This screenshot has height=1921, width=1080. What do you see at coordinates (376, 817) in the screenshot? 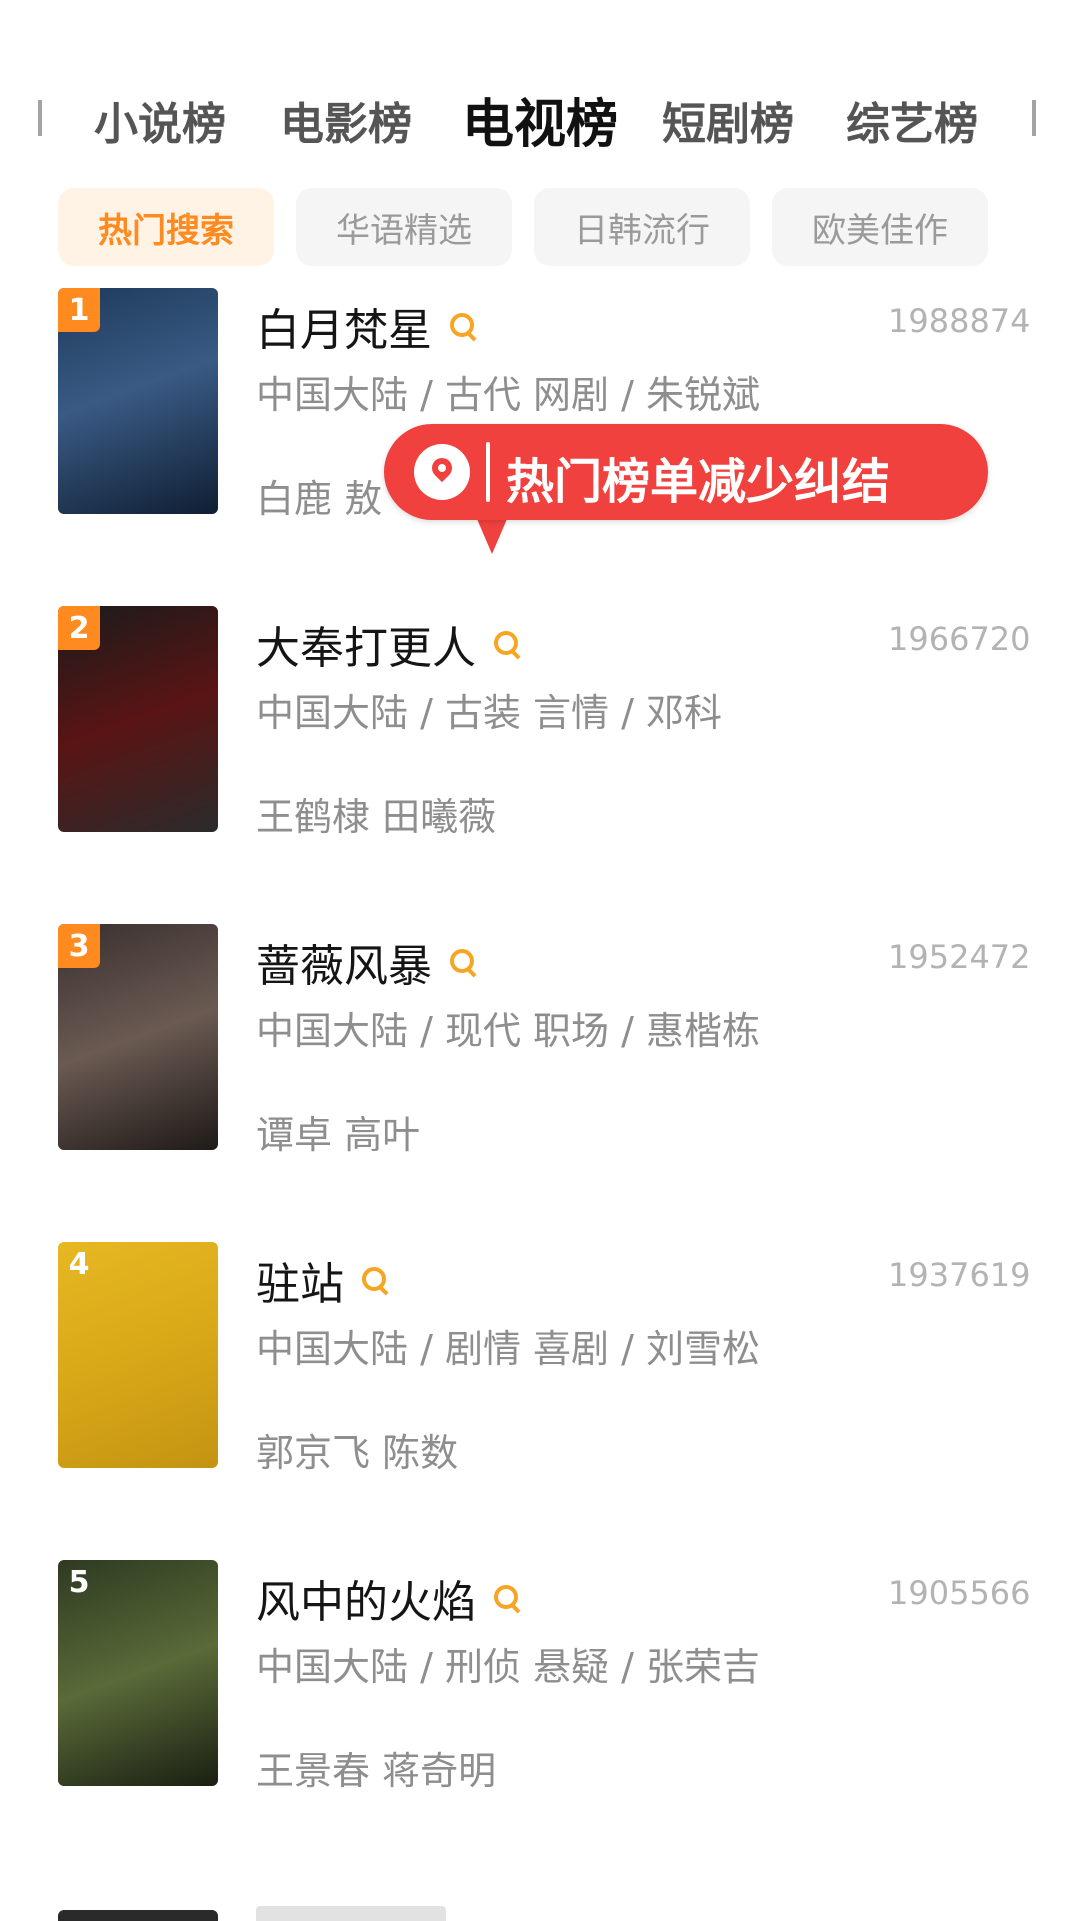
I see `item-cast: 王鹤棣 田曦薇` at bounding box center [376, 817].